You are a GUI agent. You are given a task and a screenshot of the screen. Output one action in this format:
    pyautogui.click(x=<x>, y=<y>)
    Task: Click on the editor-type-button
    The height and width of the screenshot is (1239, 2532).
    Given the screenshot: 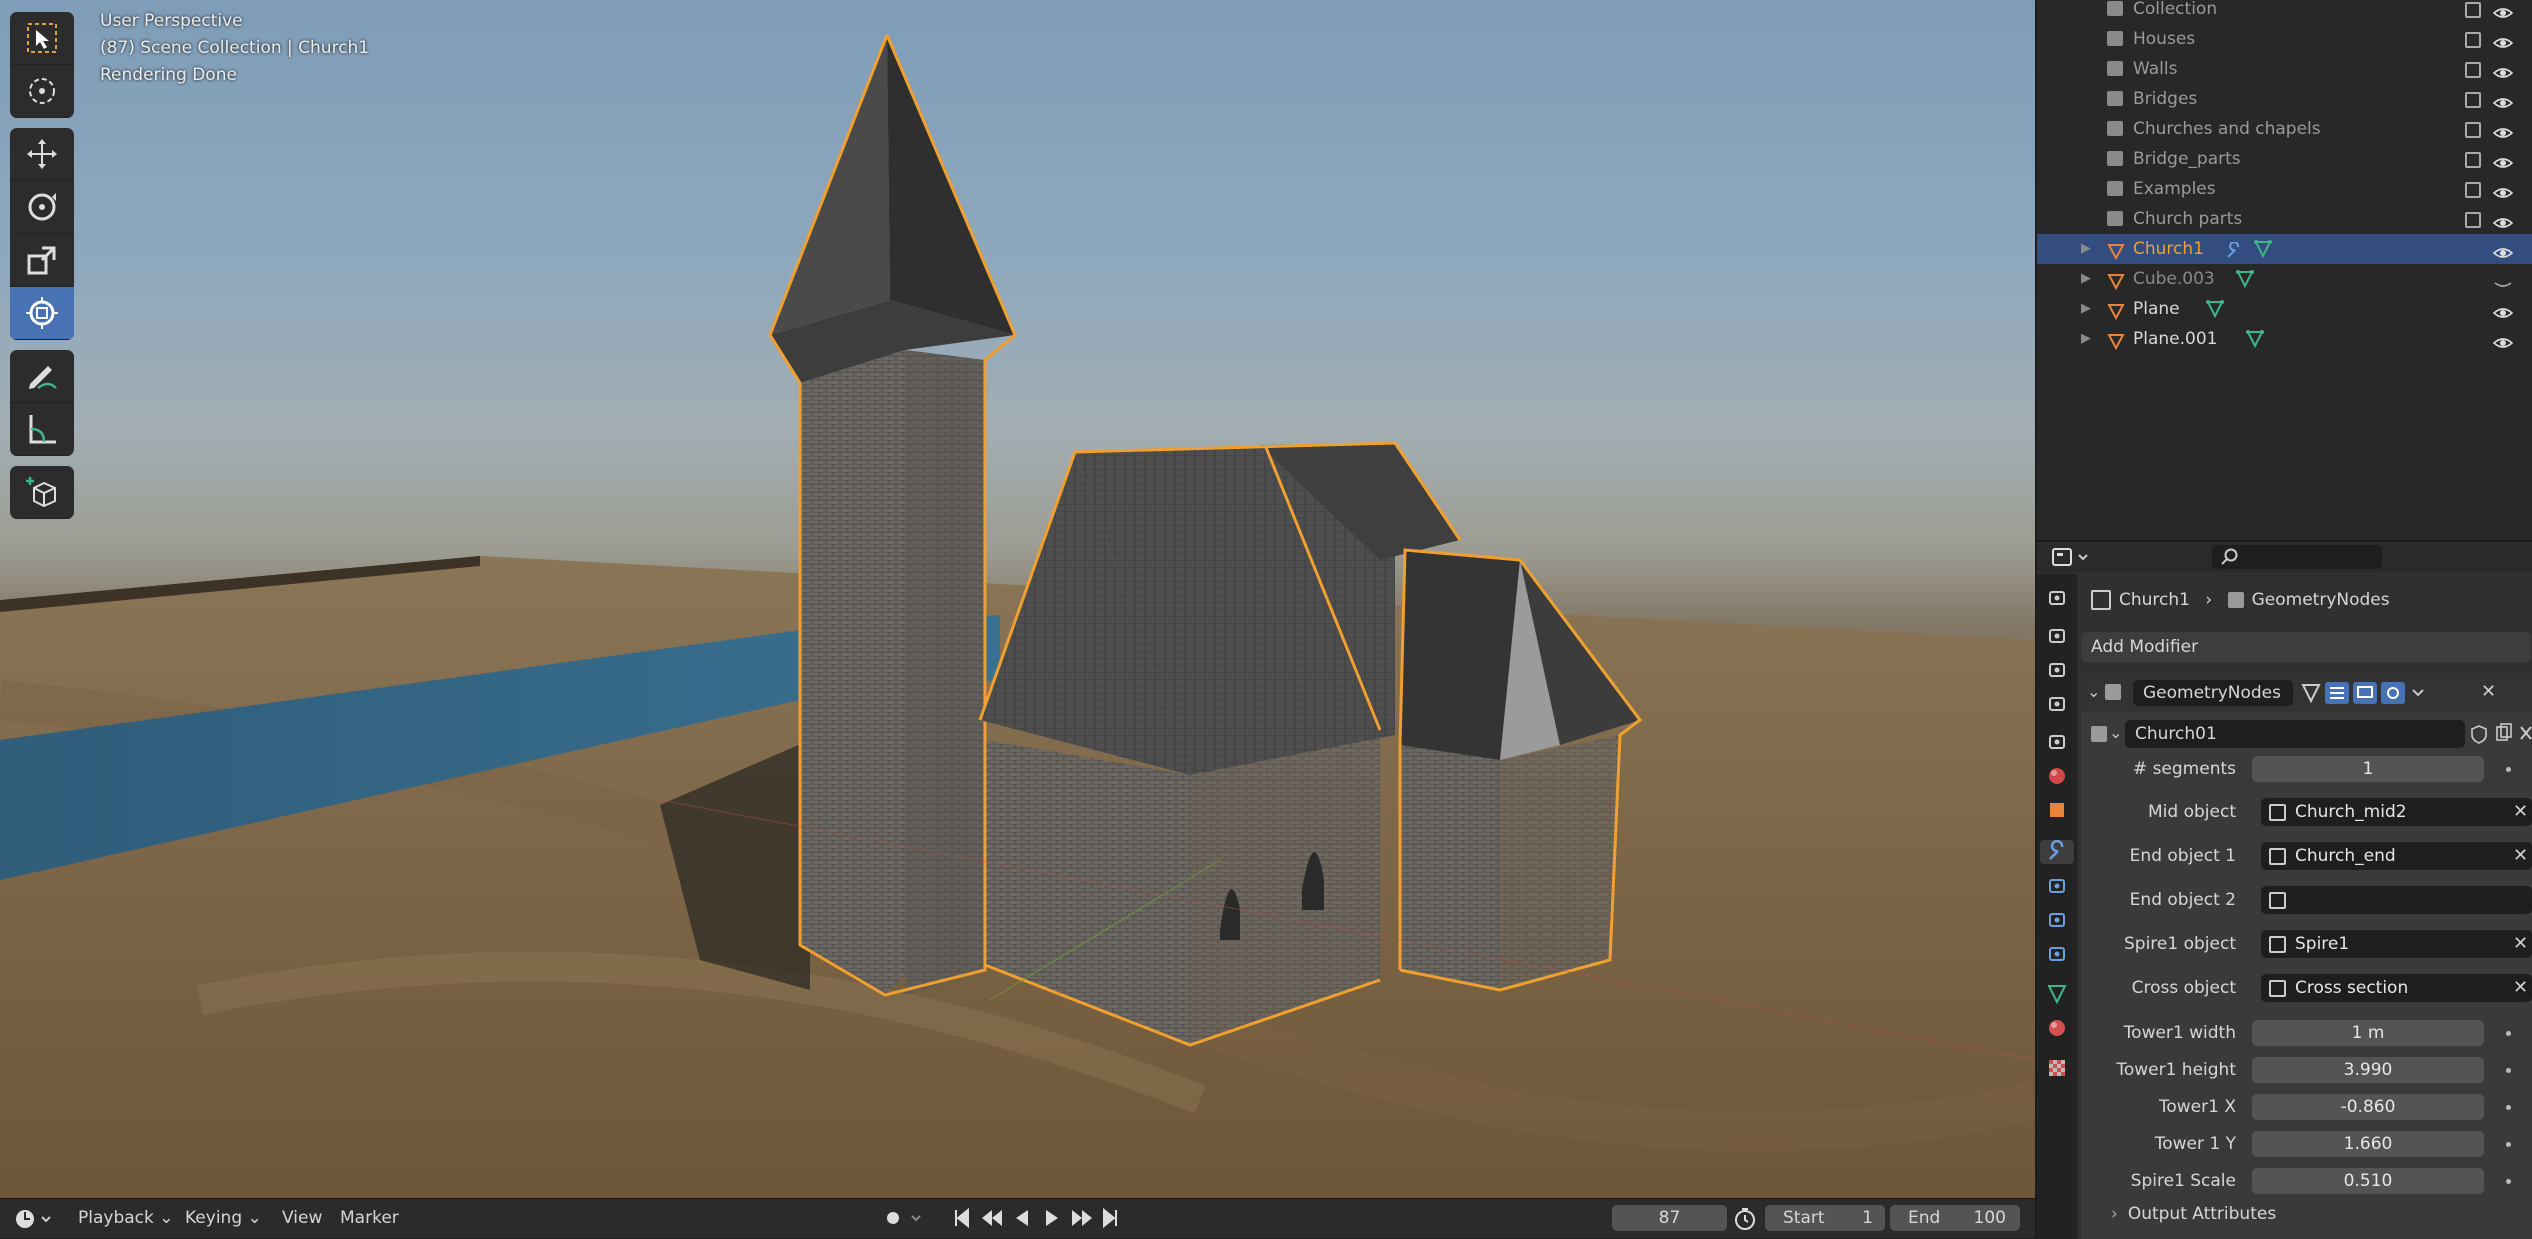 What is the action you would take?
    pyautogui.click(x=34, y=1221)
    